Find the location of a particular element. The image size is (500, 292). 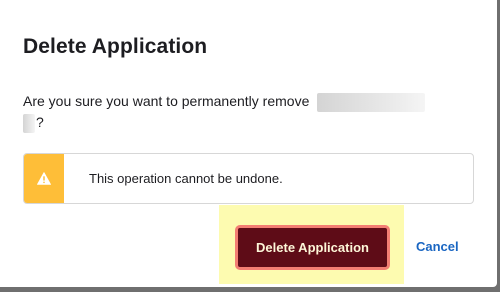

warning-stripe is located at coordinates (44, 178).